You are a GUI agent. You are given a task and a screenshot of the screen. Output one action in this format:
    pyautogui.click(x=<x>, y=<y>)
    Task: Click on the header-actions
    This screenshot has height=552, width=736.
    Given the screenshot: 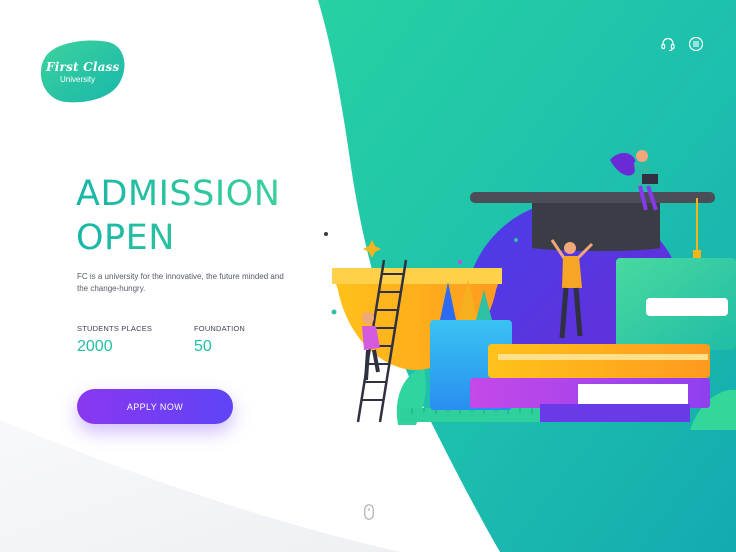 What is the action you would take?
    pyautogui.click(x=682, y=44)
    